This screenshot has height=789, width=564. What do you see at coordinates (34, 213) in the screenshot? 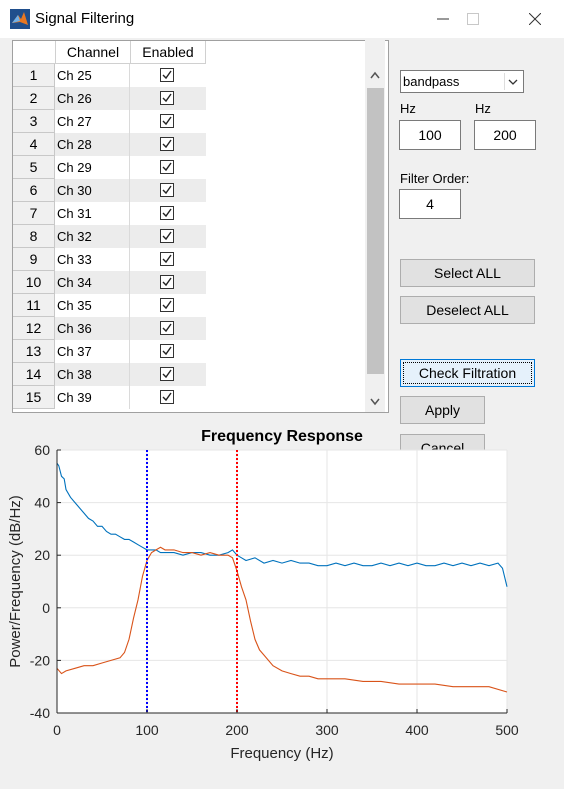
I see `row-number: 7` at bounding box center [34, 213].